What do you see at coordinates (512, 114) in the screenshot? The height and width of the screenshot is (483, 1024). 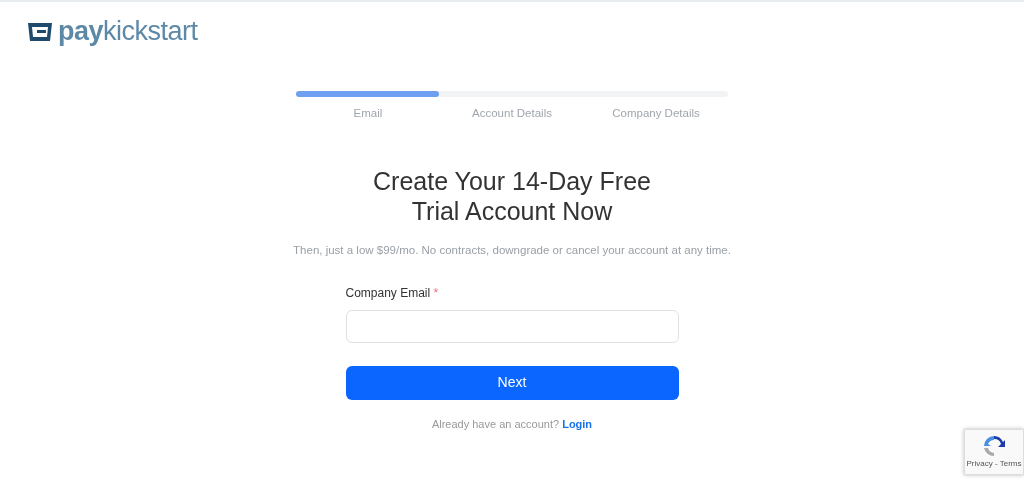 I see `progress-step: Account Details` at bounding box center [512, 114].